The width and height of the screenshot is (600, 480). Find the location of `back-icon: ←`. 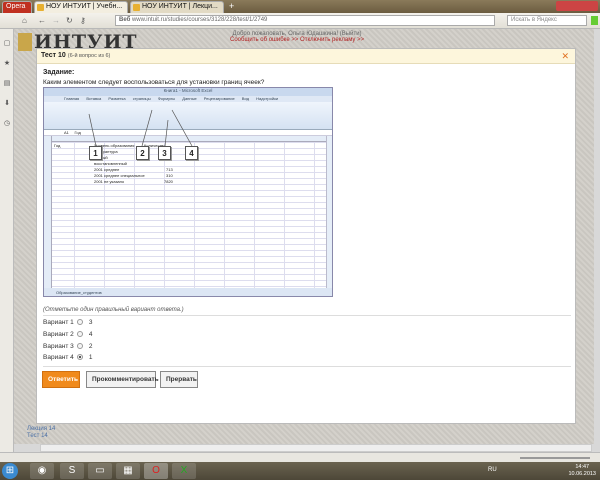

back-icon: ← is located at coordinates (42, 20).